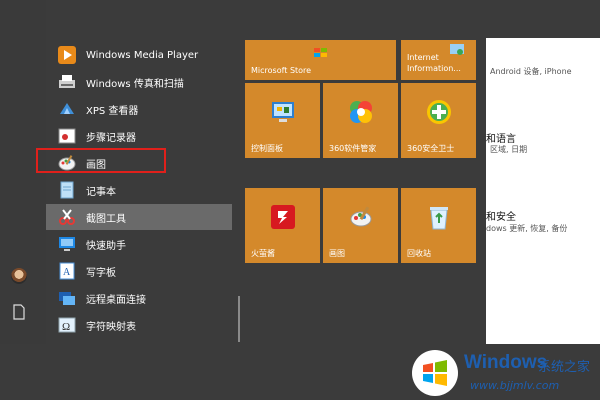 The image size is (600, 400). What do you see at coordinates (67, 55) in the screenshot?
I see `media-player-icon` at bounding box center [67, 55].